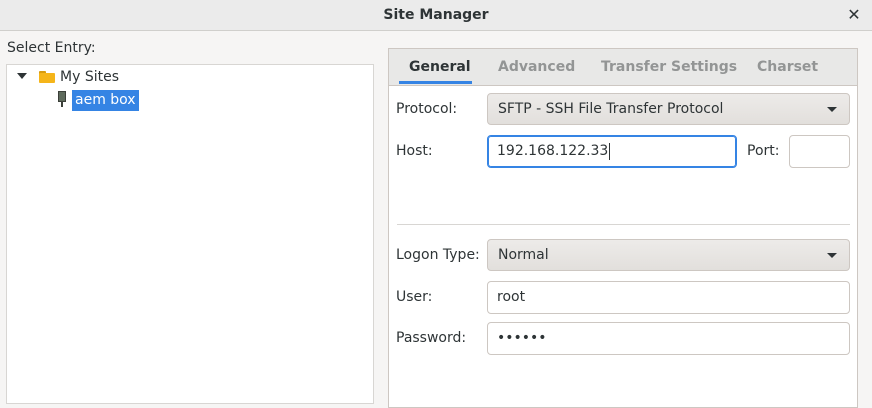  I want to click on password-value: ••••••, so click(522, 338).